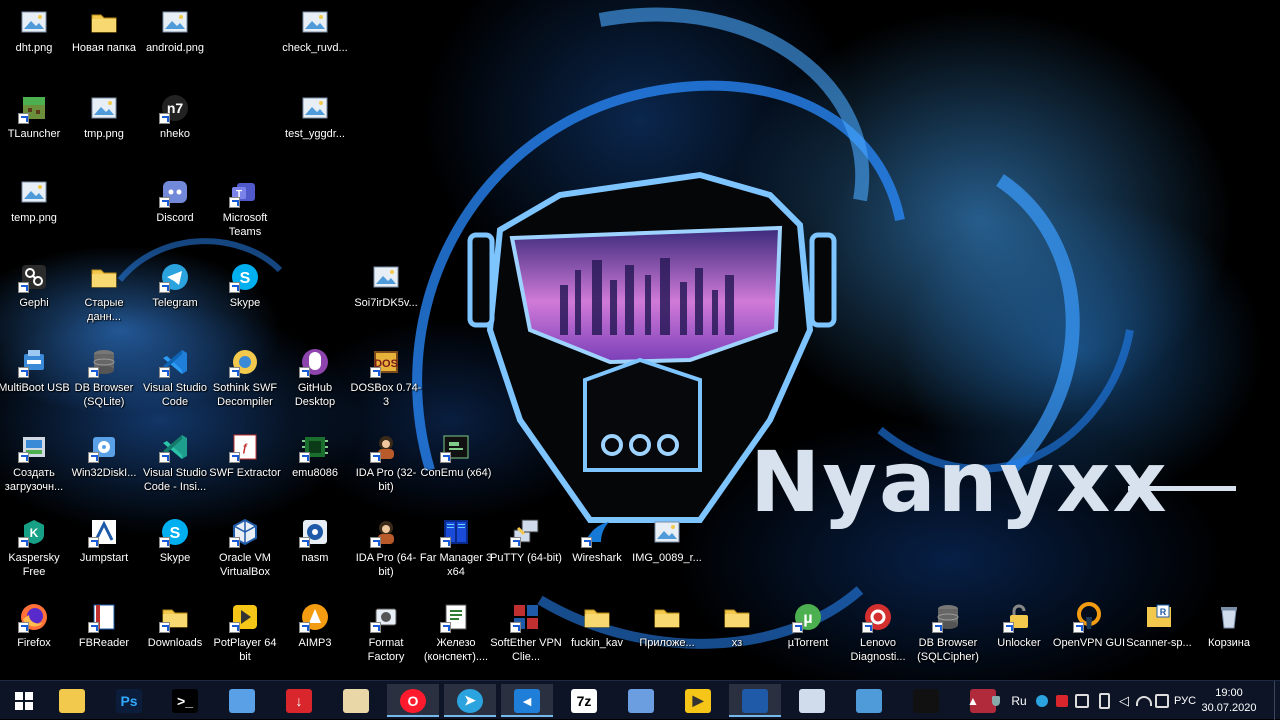 This screenshot has height=720, width=1280. Describe the element at coordinates (1082, 700) in the screenshot. I see `tray-network-icon` at that location.